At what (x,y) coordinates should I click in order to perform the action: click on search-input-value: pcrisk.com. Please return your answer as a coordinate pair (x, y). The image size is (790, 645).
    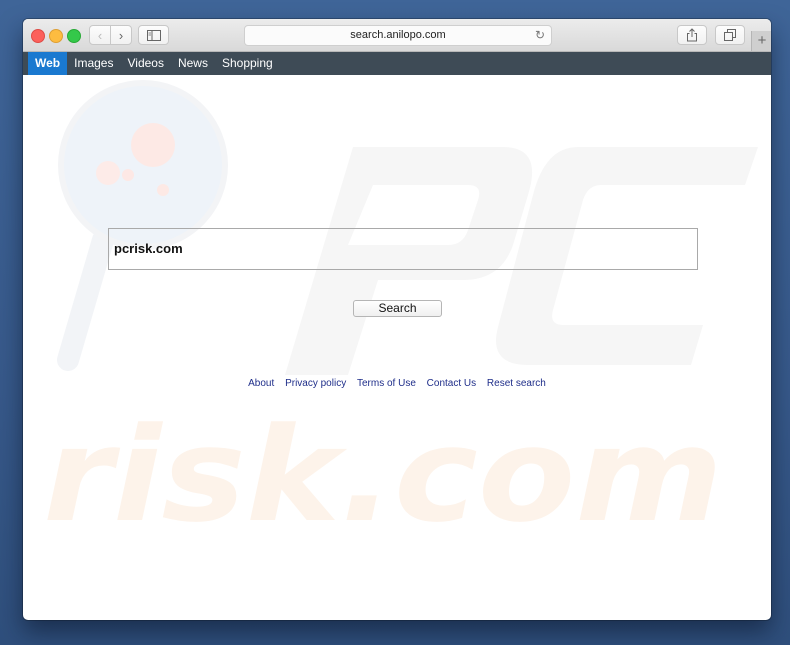
    Looking at the image, I should click on (148, 248).